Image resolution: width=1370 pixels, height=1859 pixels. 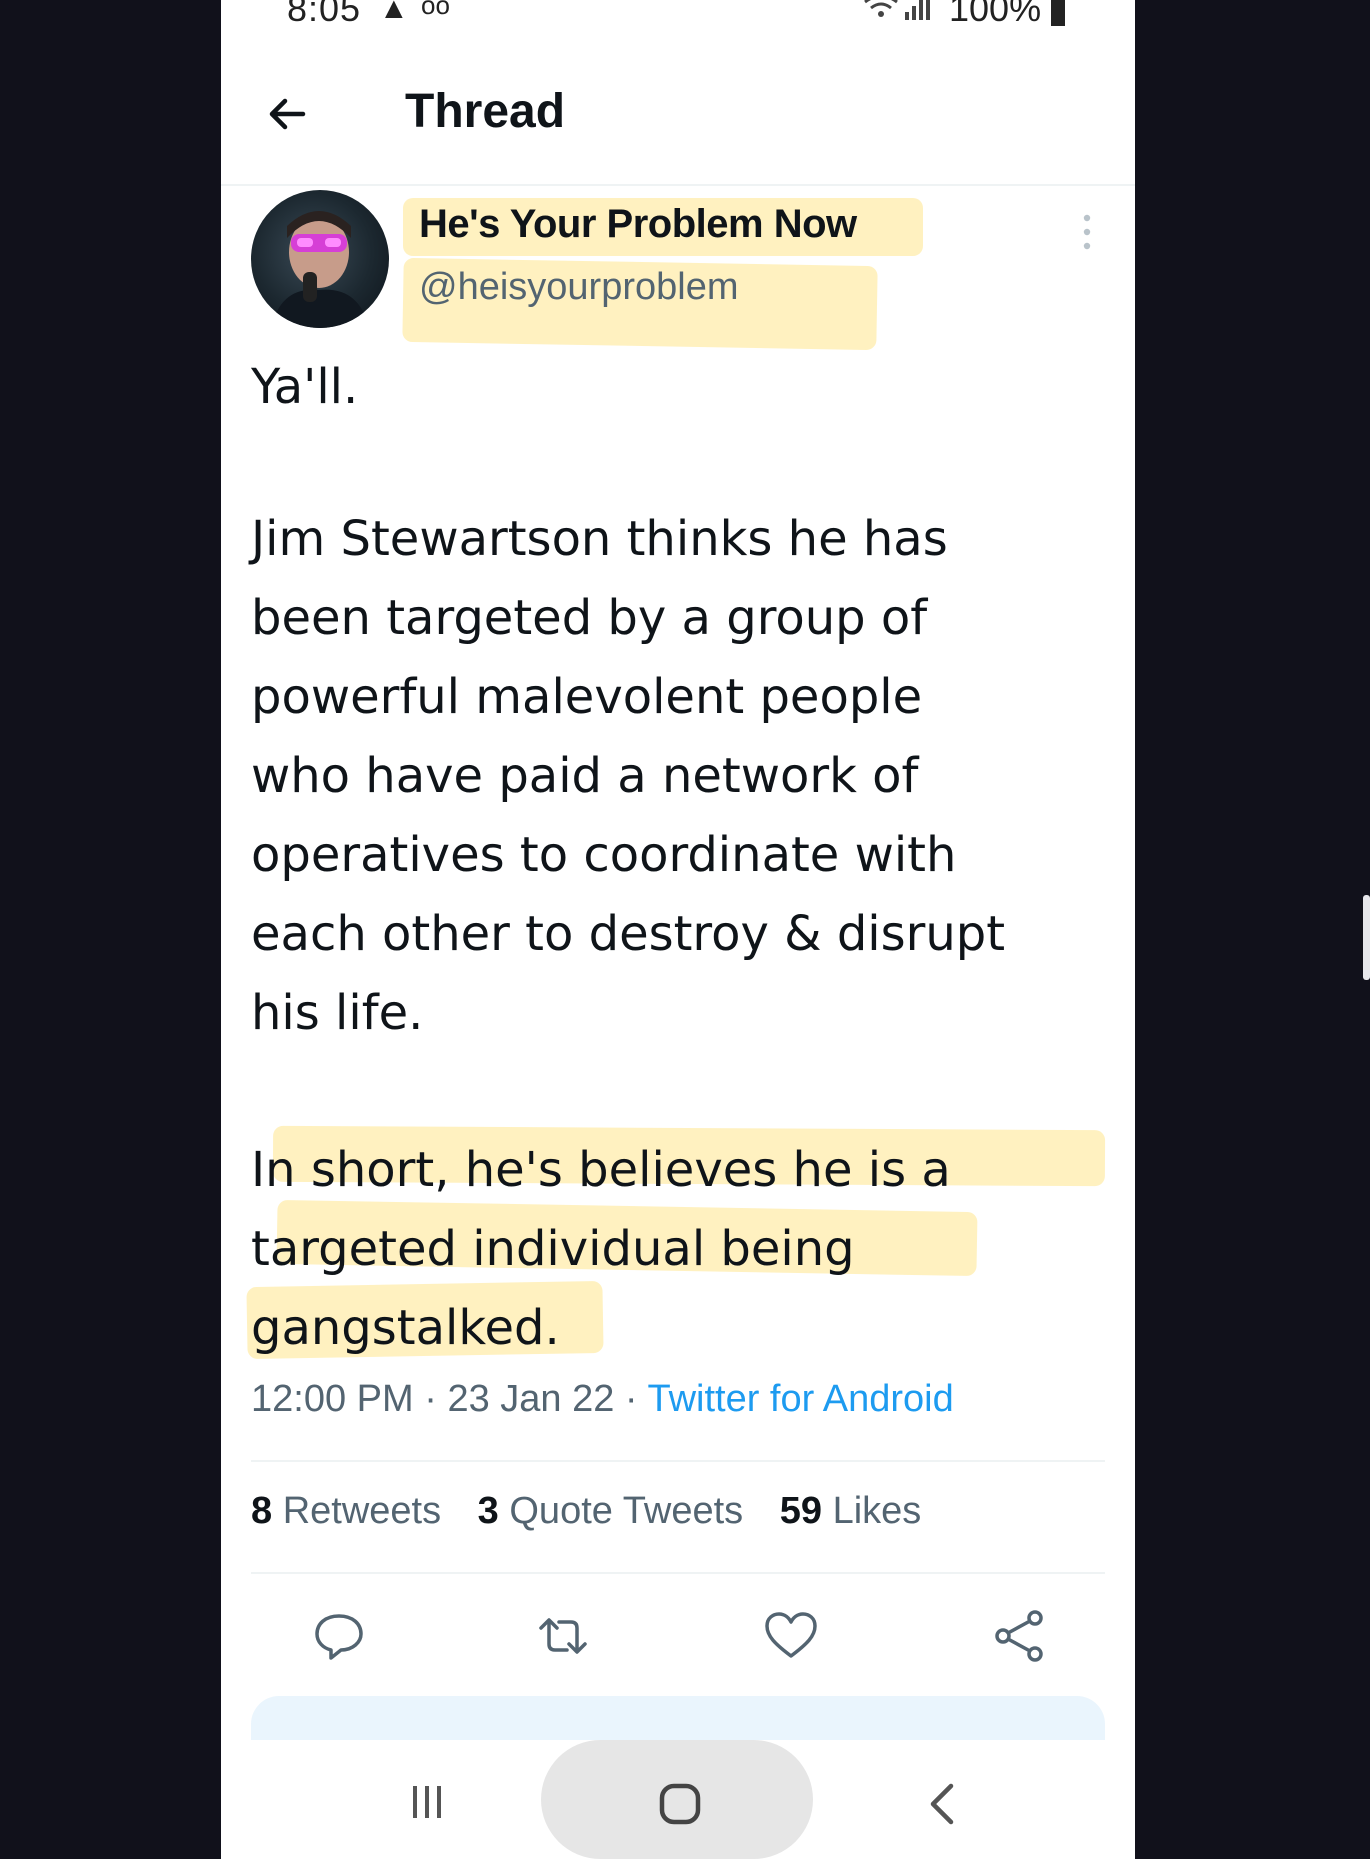 What do you see at coordinates (791, 1636) in the screenshot?
I see `like-icon` at bounding box center [791, 1636].